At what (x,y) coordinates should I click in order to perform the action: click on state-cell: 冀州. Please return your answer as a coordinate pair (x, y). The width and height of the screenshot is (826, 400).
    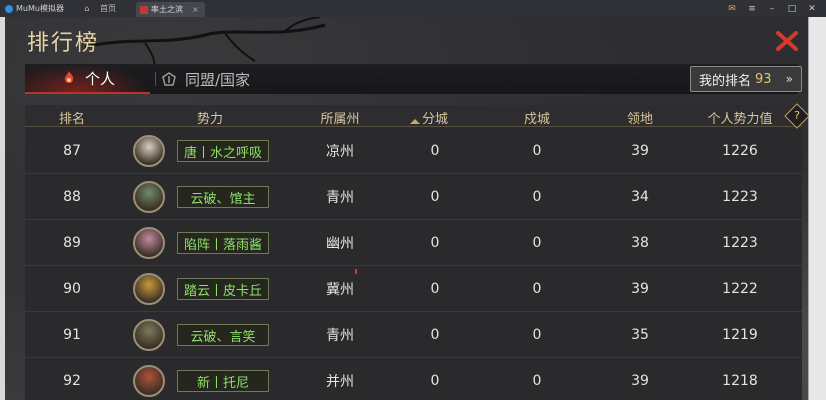
    Looking at the image, I should click on (340, 290).